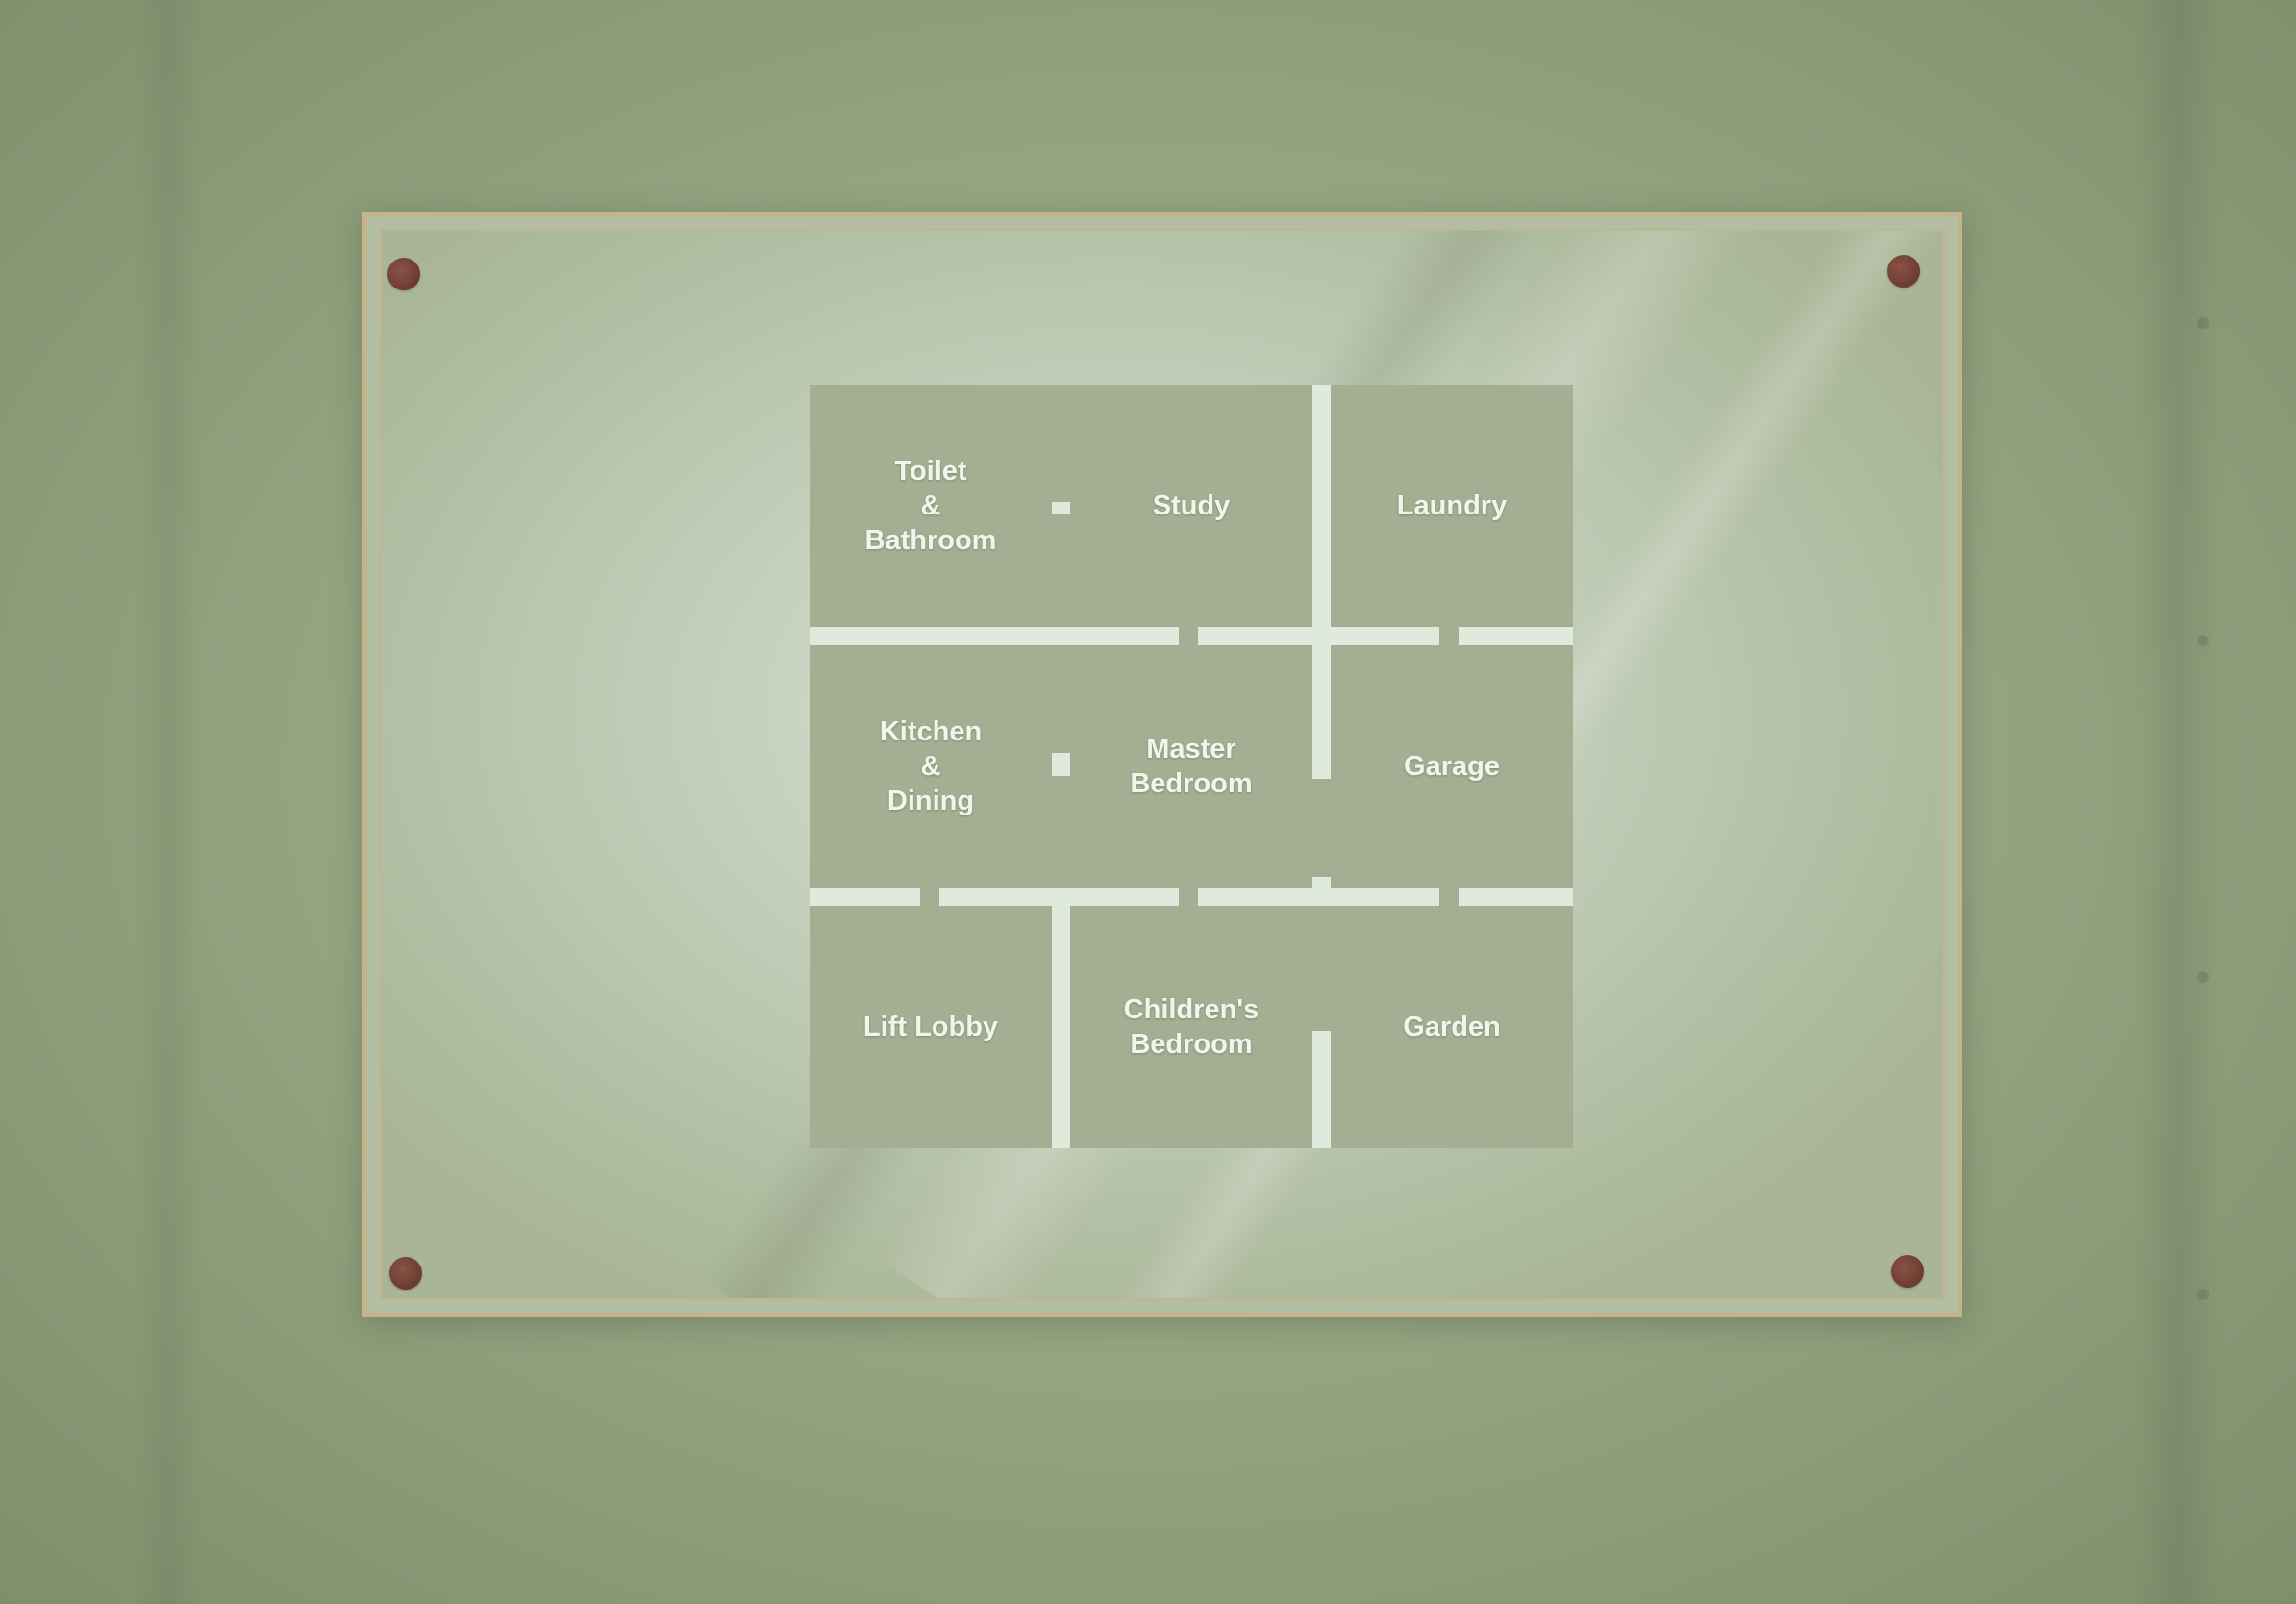 Image resolution: width=2296 pixels, height=1604 pixels. I want to click on room-label: Garden, so click(1452, 1027).